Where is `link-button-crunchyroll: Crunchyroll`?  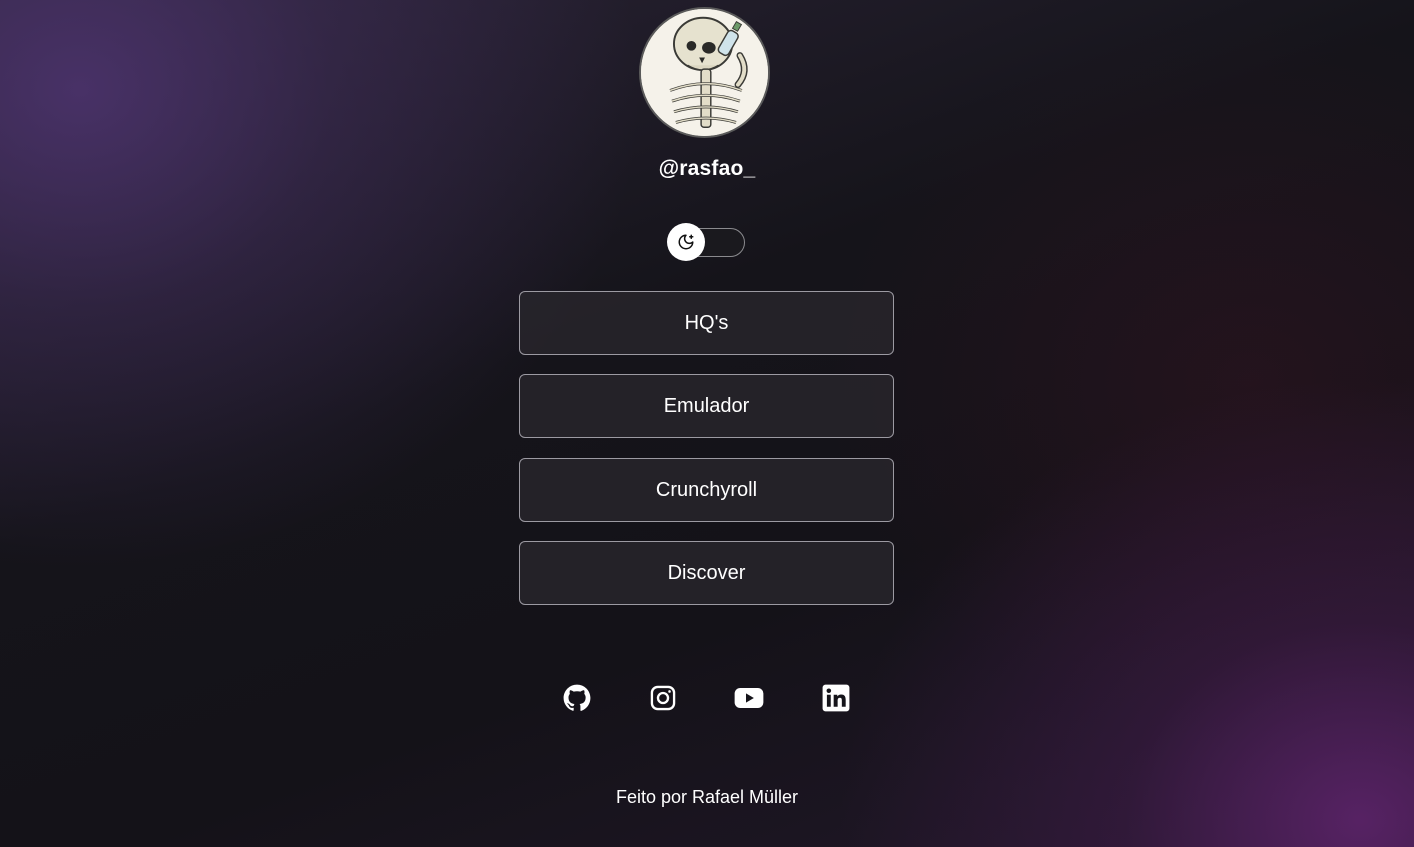 link-button-crunchyroll: Crunchyroll is located at coordinates (706, 490).